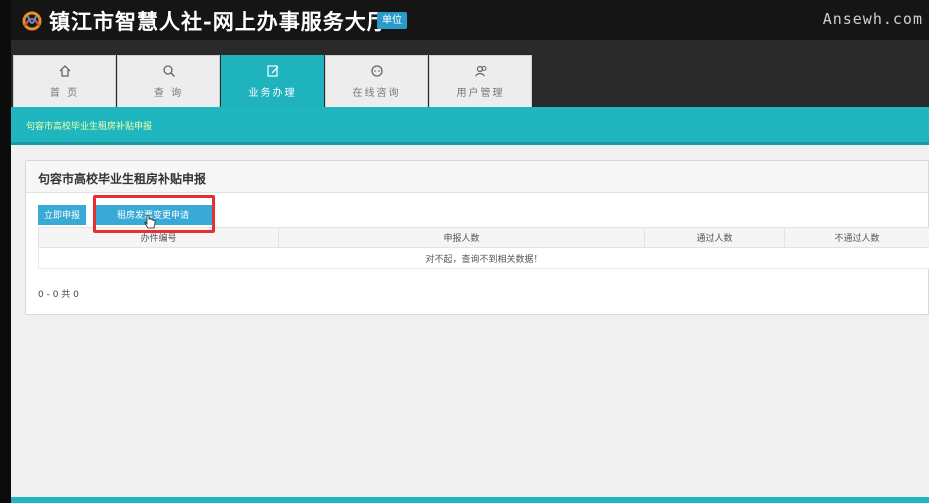 The width and height of the screenshot is (929, 503). What do you see at coordinates (64, 71) in the screenshot?
I see `home-icon` at bounding box center [64, 71].